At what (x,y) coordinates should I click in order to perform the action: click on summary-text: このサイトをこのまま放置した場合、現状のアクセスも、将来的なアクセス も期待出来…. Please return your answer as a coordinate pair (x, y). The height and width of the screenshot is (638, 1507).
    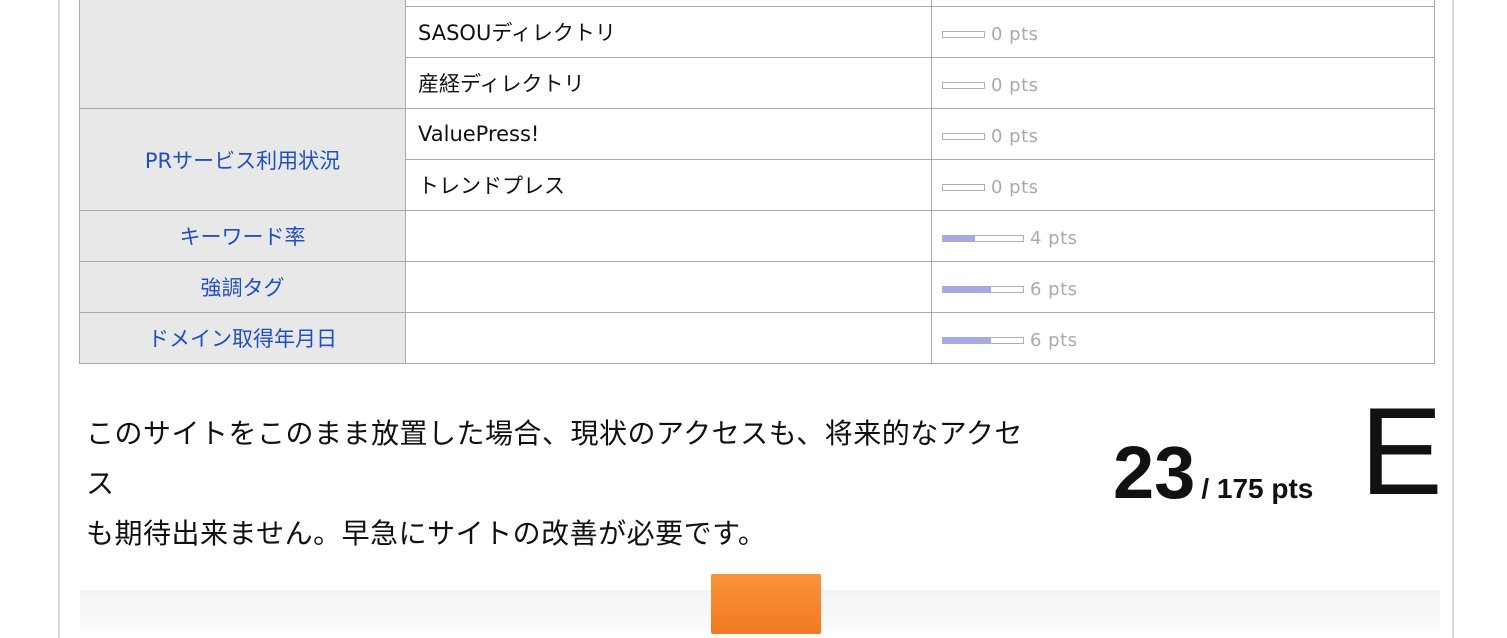
    Looking at the image, I should click on (566, 484).